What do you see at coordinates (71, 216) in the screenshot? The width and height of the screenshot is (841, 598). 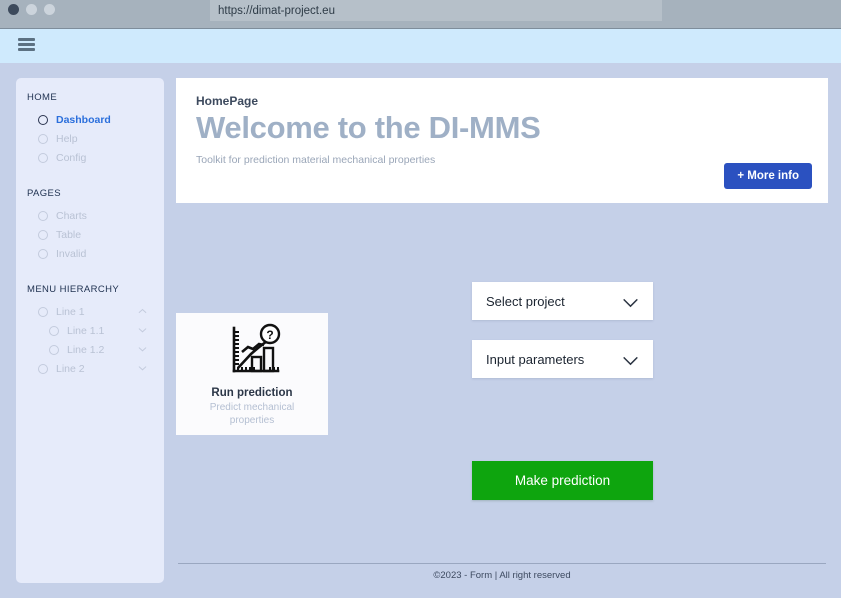 I see `sidebar-item-label: Charts` at bounding box center [71, 216].